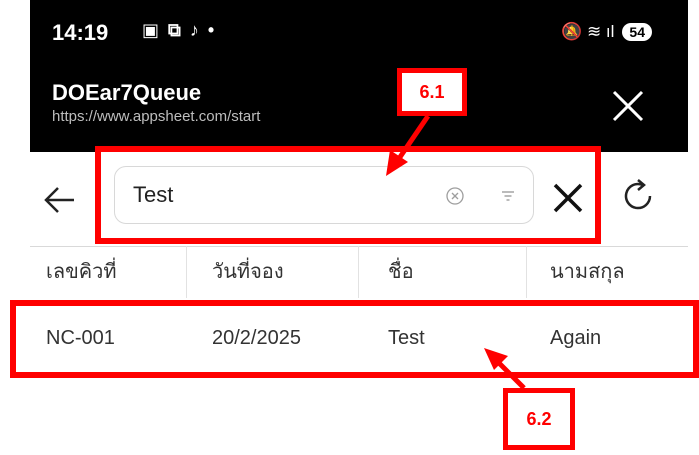 The height and width of the screenshot is (455, 699). I want to click on column-header-queue-number: เลขคิวที่, so click(81, 272).